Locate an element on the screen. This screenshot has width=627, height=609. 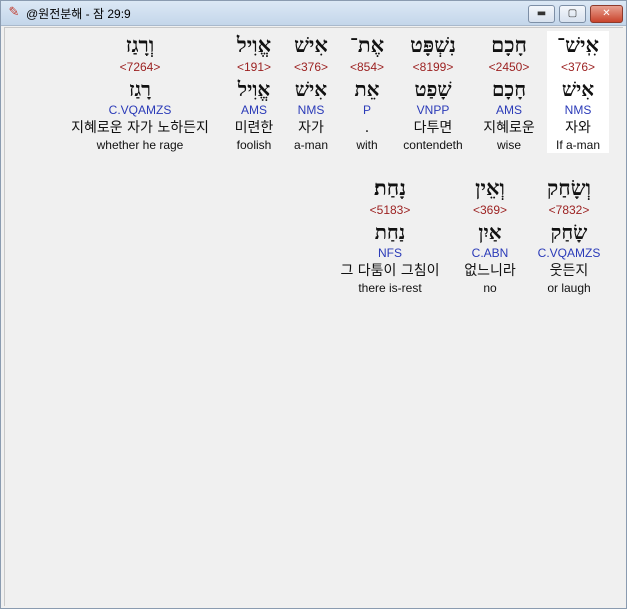
hebrew-lemma: אַיִן is located at coordinates (490, 232).